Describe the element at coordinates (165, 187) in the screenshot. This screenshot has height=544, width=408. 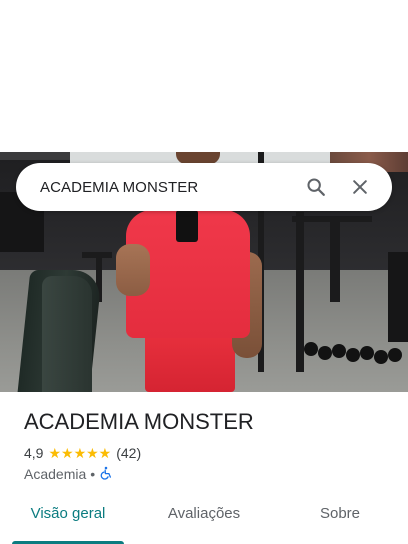
I see `search-query: ACADEMIA MONSTER` at that location.